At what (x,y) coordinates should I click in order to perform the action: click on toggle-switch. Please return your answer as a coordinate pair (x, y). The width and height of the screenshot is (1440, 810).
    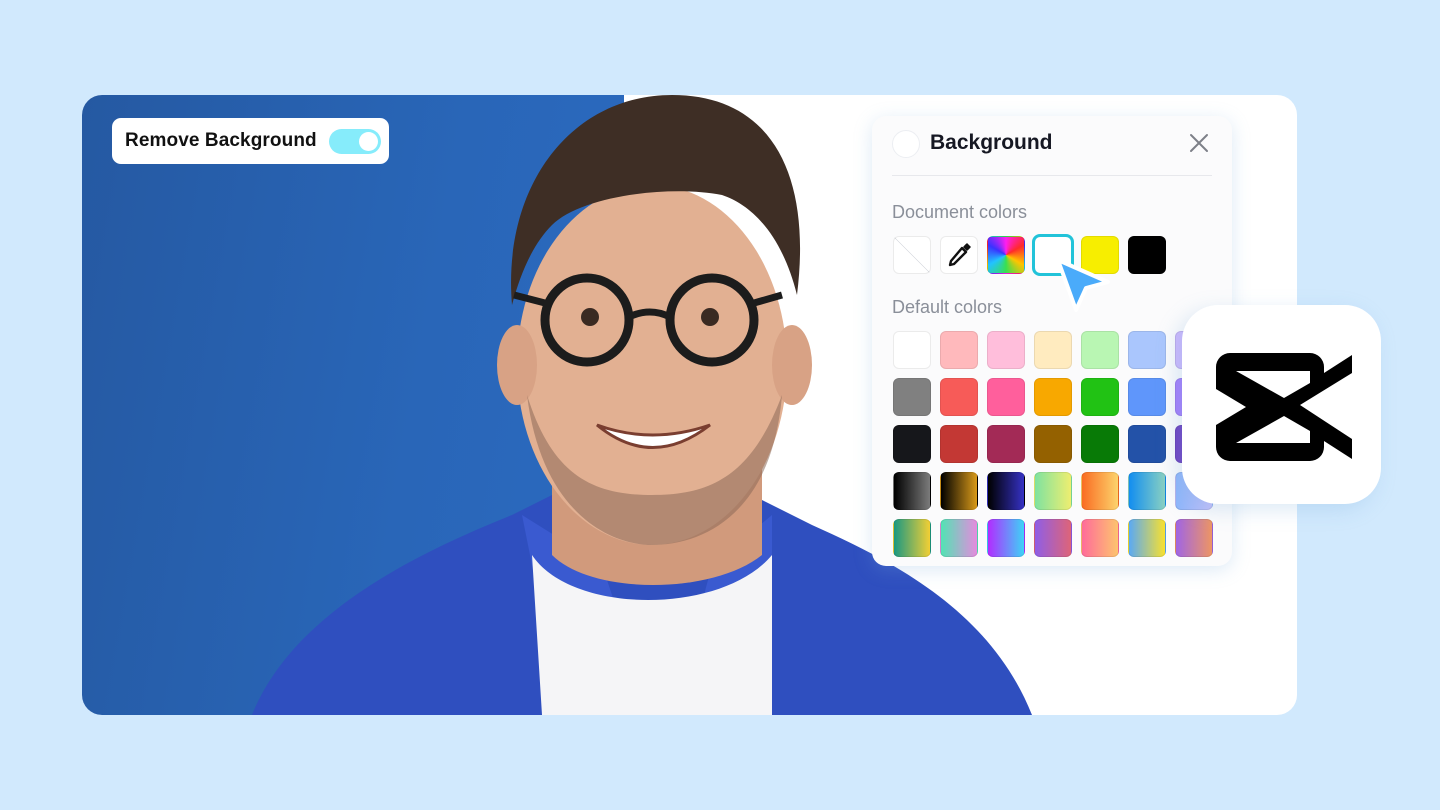
    Looking at the image, I should click on (355, 141).